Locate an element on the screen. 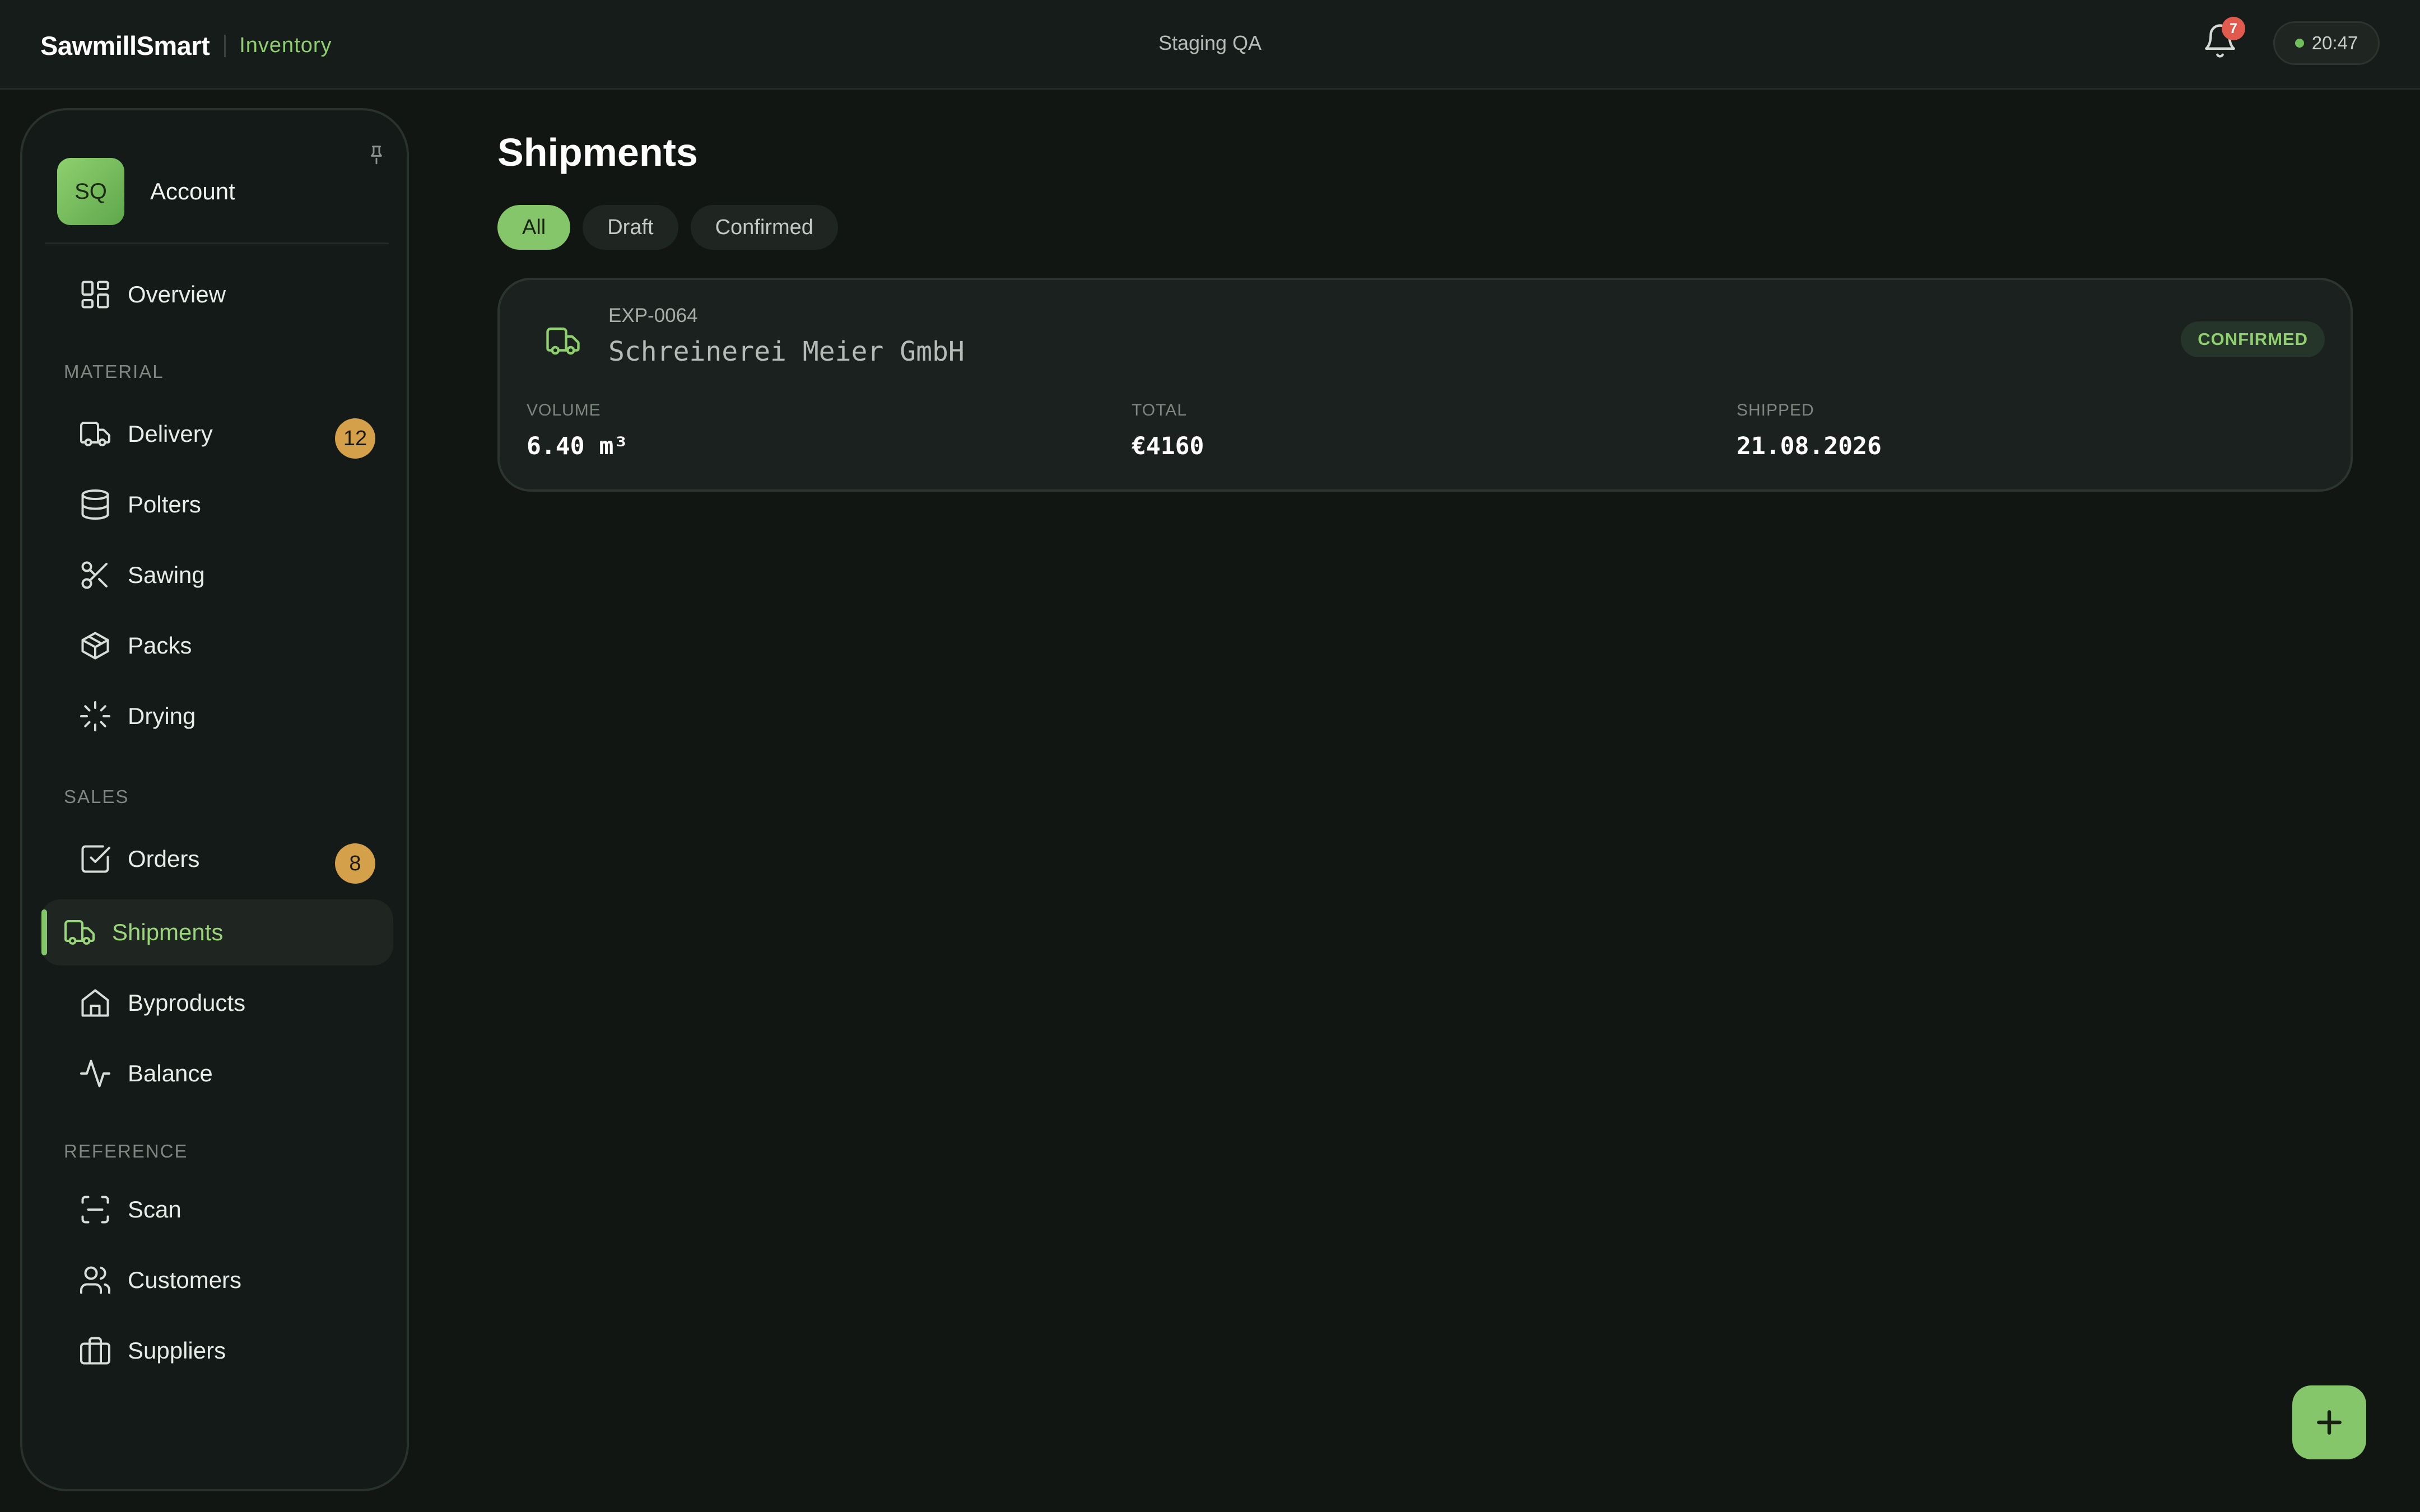  account-label: Account is located at coordinates (192, 191).